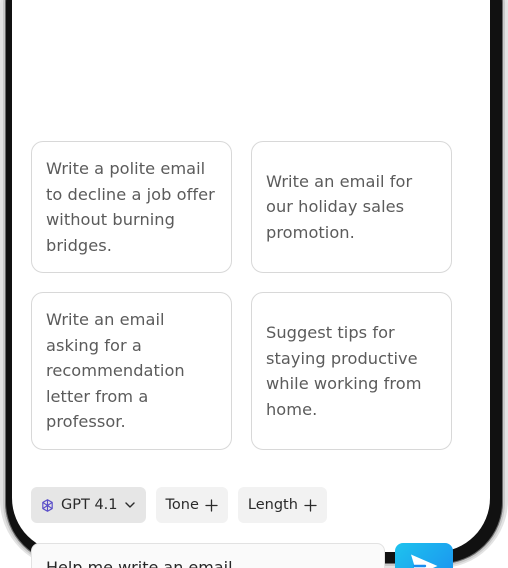  I want to click on send-icon, so click(424, 560).